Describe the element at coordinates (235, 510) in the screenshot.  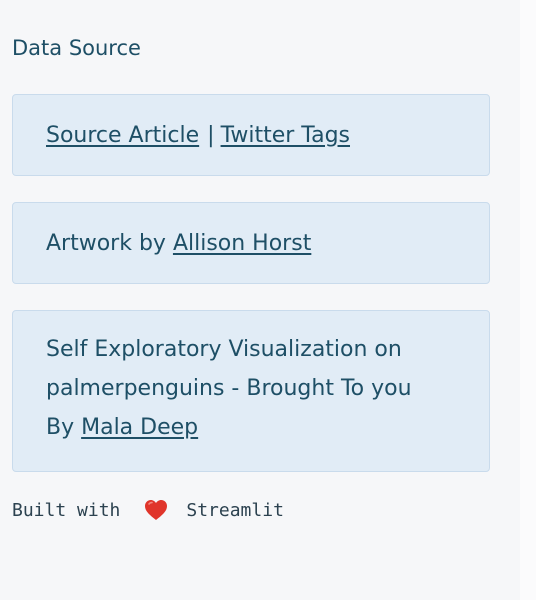
I see `footer-framework: Streamlit` at that location.